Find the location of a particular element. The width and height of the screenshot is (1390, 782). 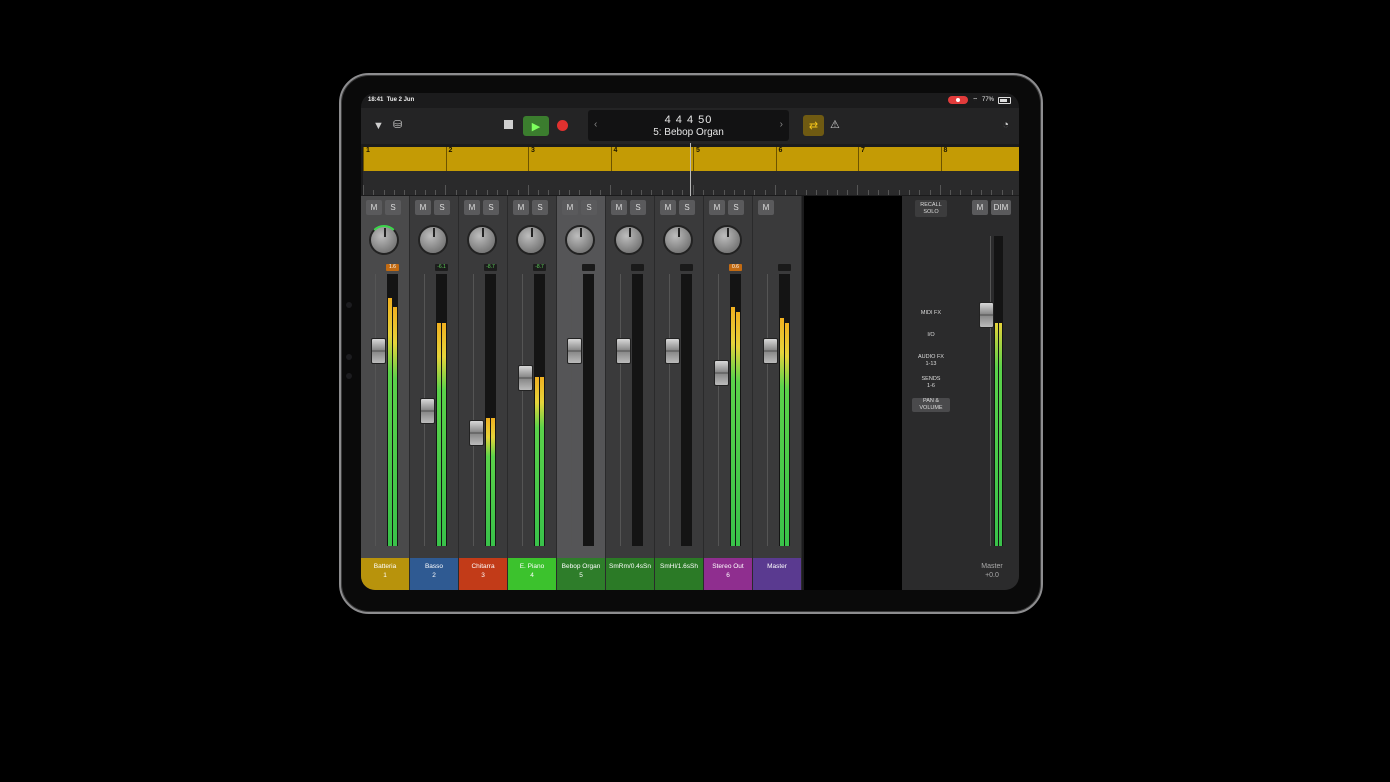

lcd-prev-icon: ‹ is located at coordinates (595, 124).